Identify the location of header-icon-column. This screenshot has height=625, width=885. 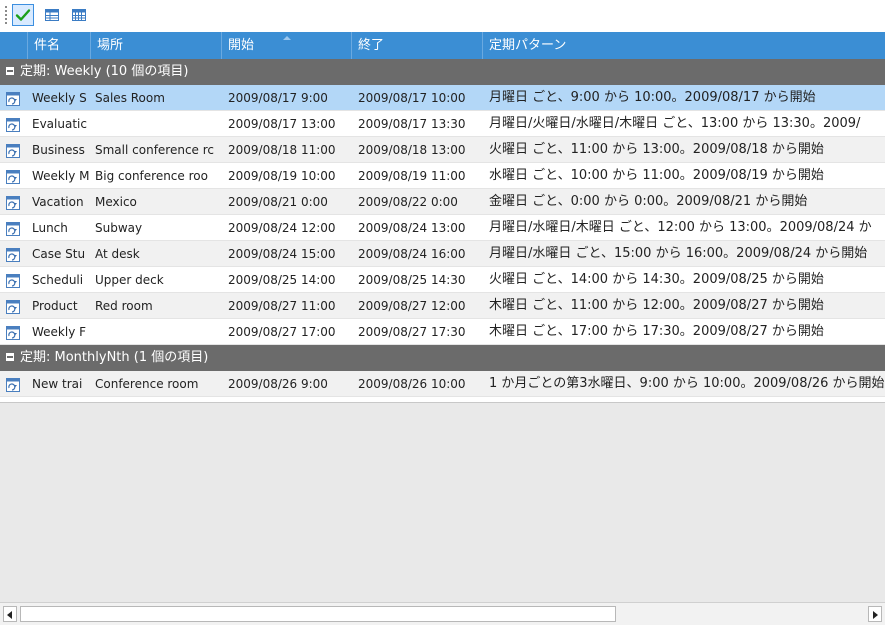
(14, 45).